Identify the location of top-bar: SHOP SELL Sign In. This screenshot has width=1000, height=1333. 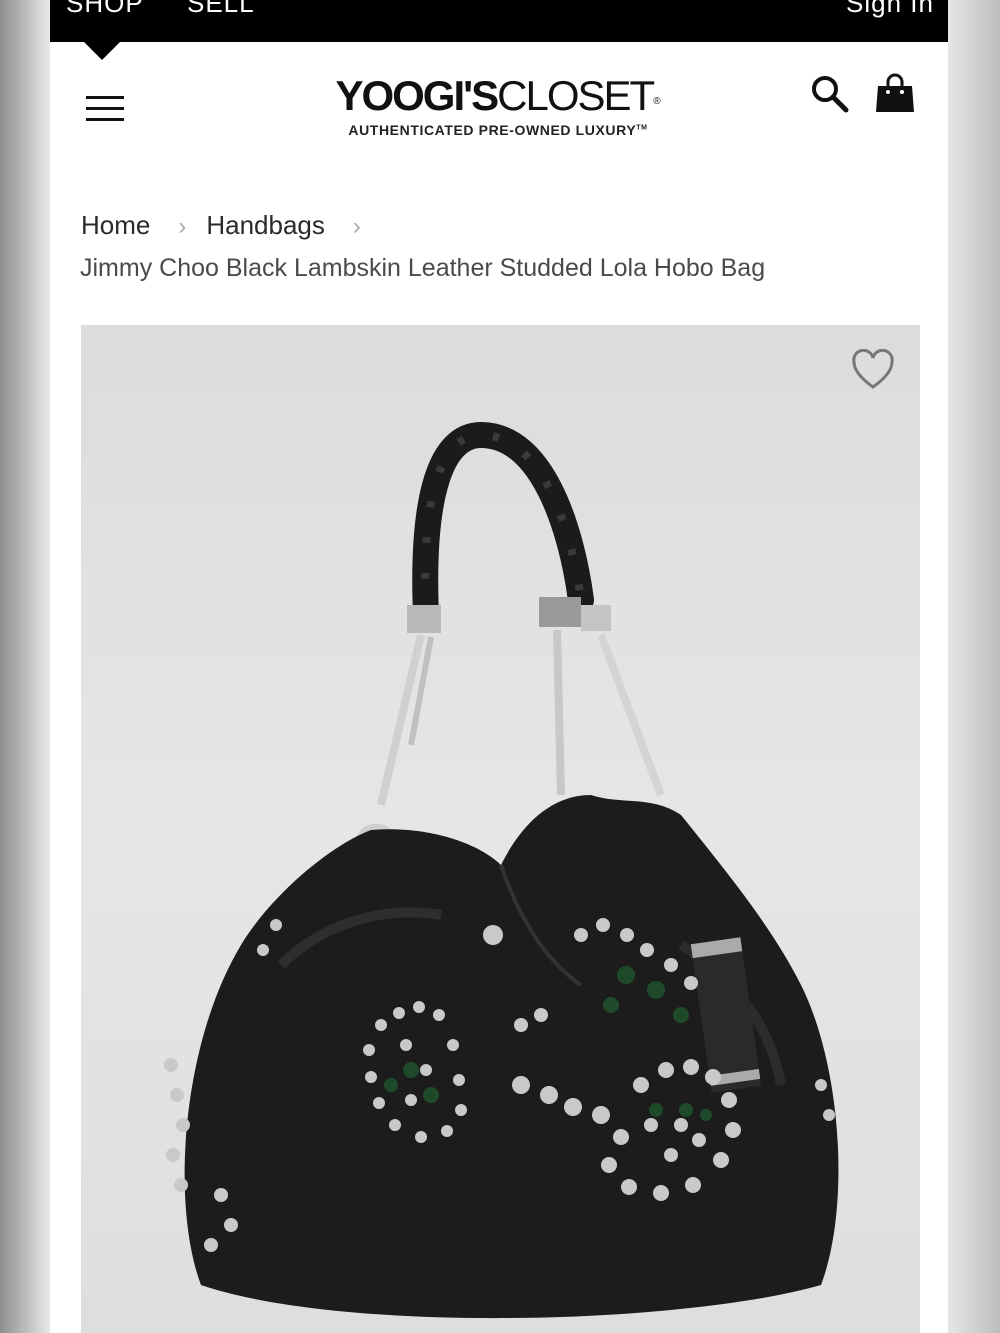
(499, 21).